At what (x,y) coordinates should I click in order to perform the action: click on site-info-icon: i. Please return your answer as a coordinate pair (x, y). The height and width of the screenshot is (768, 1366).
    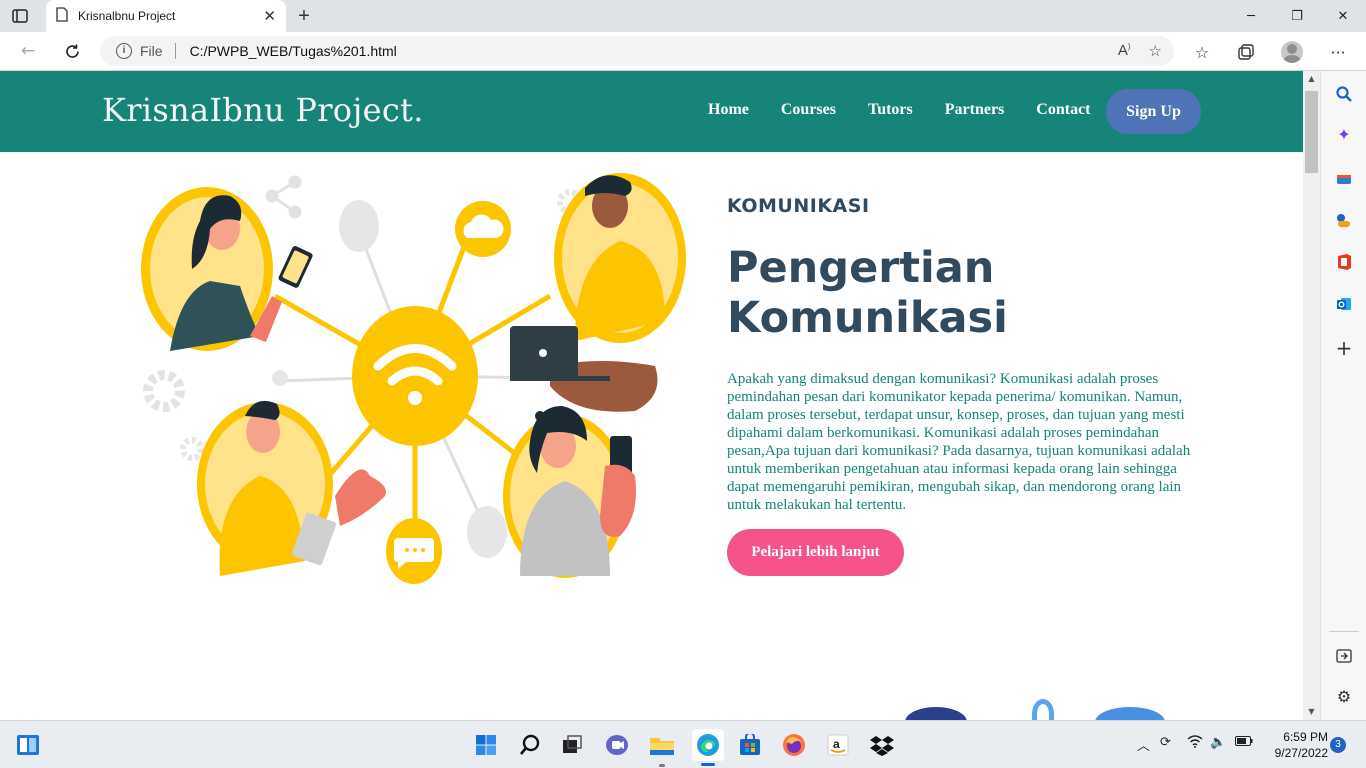
    Looking at the image, I should click on (124, 51).